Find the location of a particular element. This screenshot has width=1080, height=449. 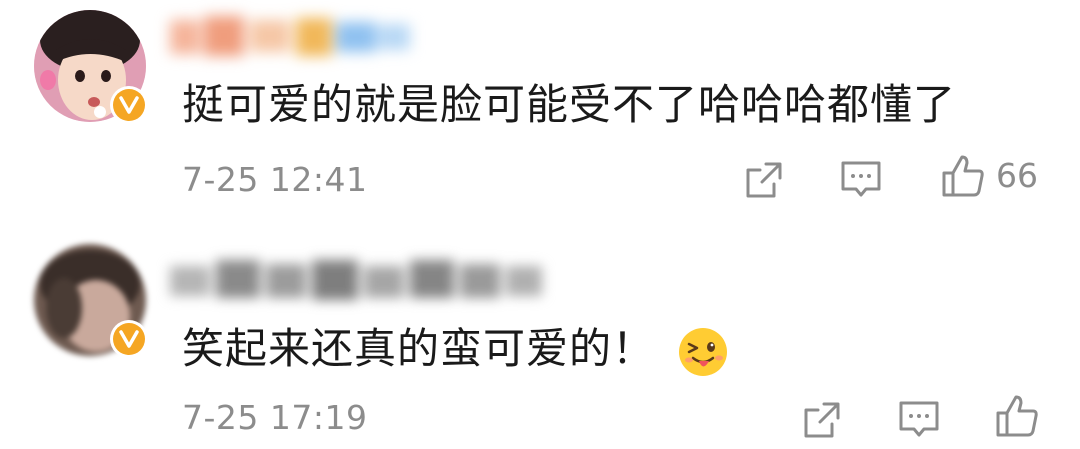

comment-text: 挺可爱的就是脸可能受不了哈哈哈都懂了 is located at coordinates (569, 104).